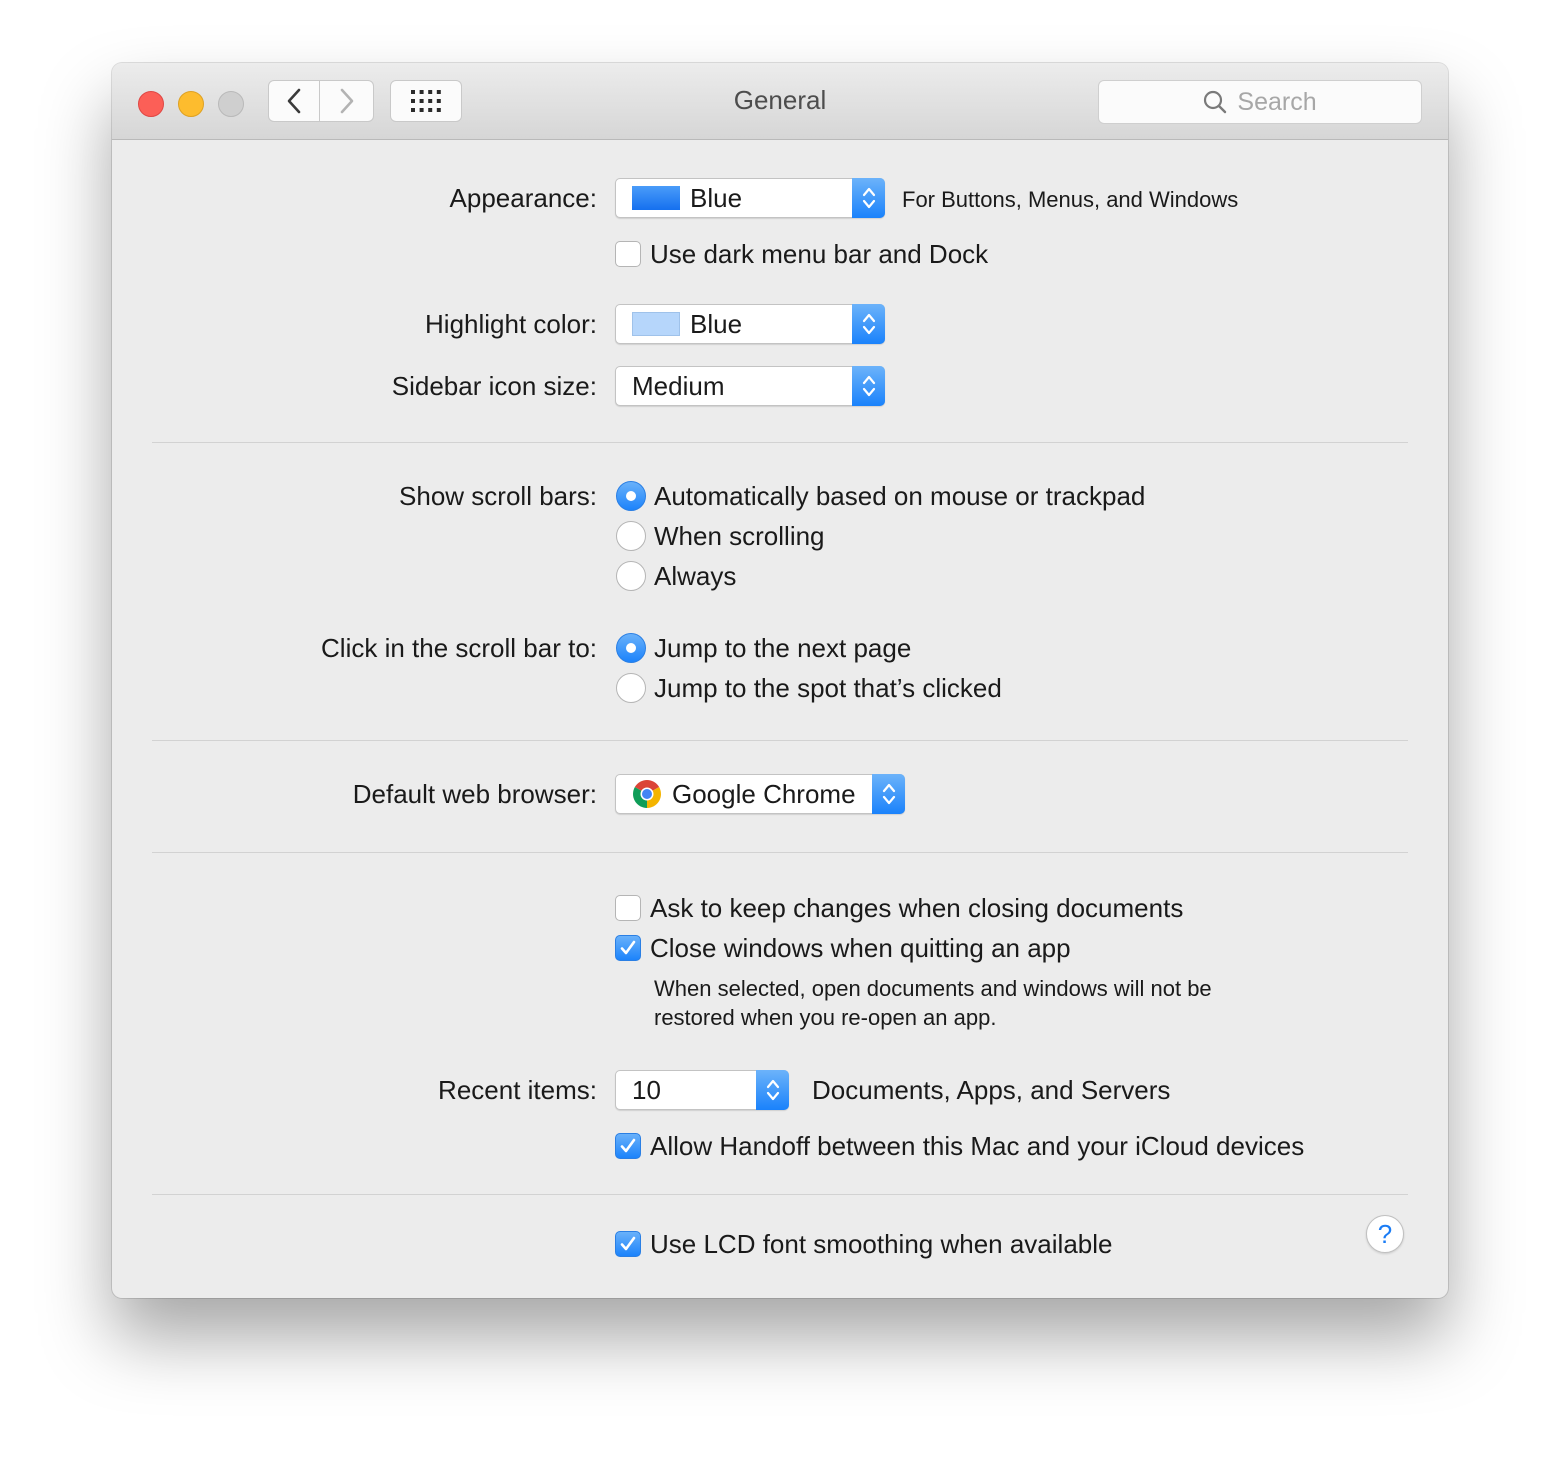 This screenshot has height=1458, width=1560. What do you see at coordinates (764, 793) in the screenshot?
I see `browser-value: Google Chrome` at bounding box center [764, 793].